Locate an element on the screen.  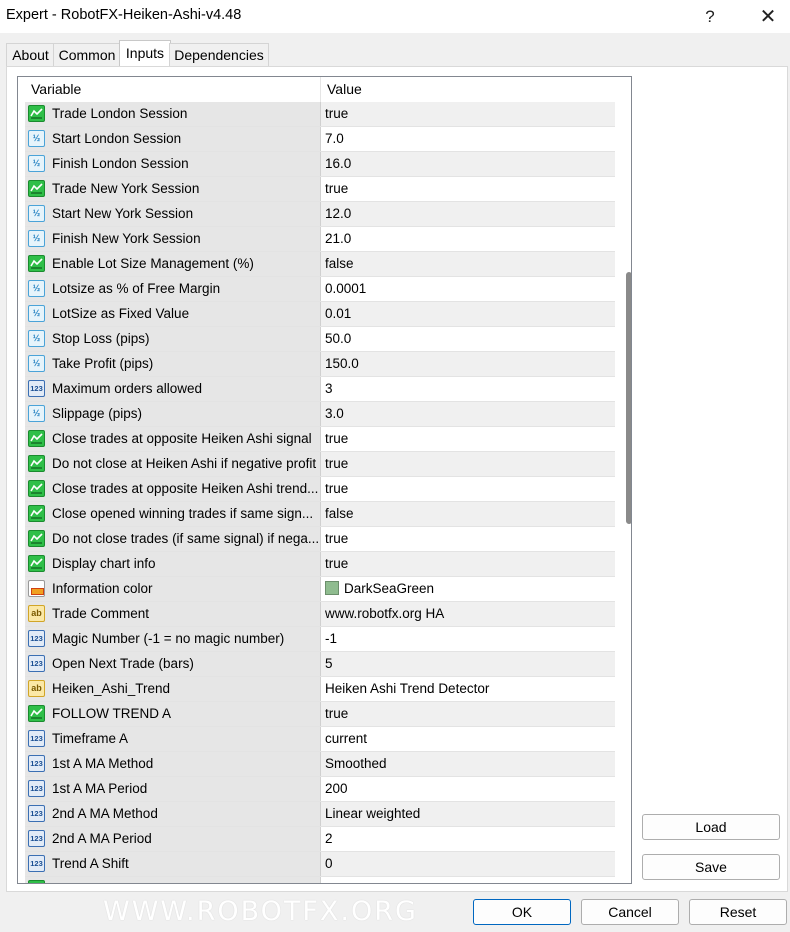
value-cell: 200 is located at coordinates (468, 789).